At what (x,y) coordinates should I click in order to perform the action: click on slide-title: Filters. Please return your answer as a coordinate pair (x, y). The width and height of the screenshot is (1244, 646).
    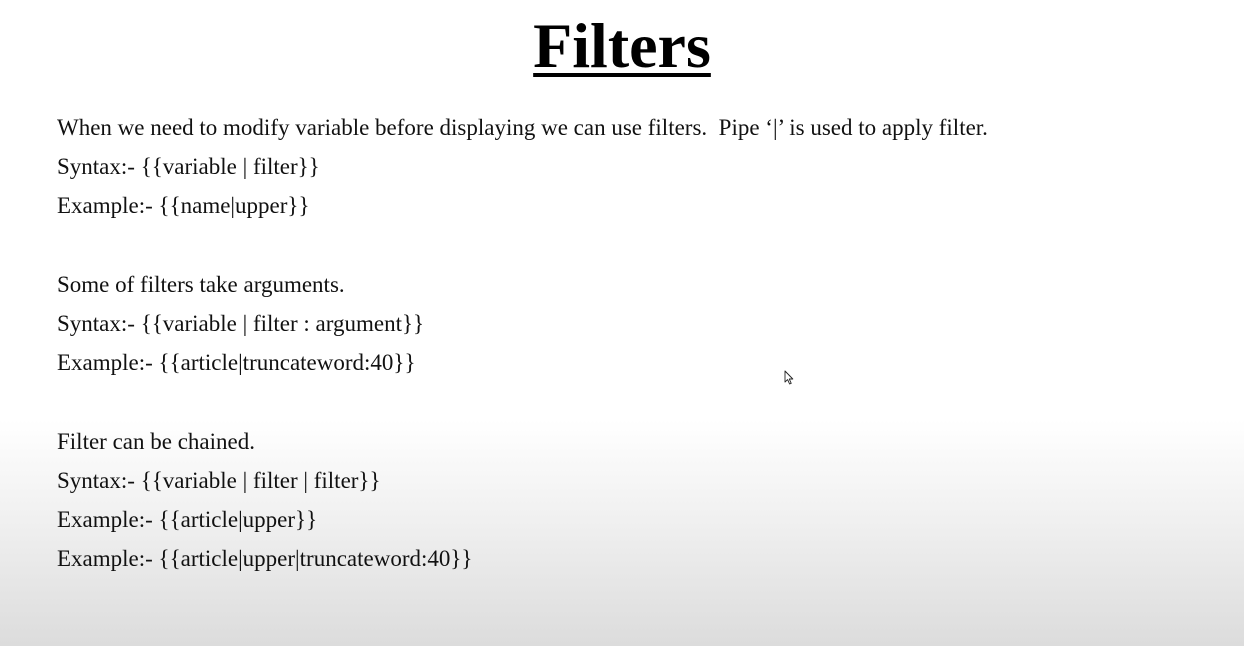
    Looking at the image, I should click on (622, 45).